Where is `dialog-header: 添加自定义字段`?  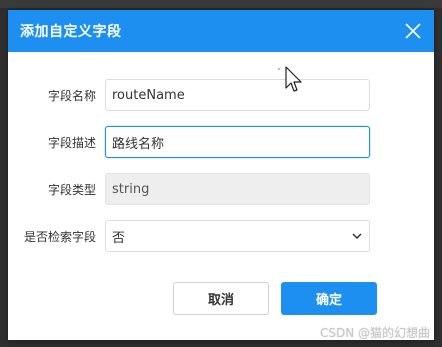
dialog-header: 添加自定义字段 is located at coordinates (221, 31).